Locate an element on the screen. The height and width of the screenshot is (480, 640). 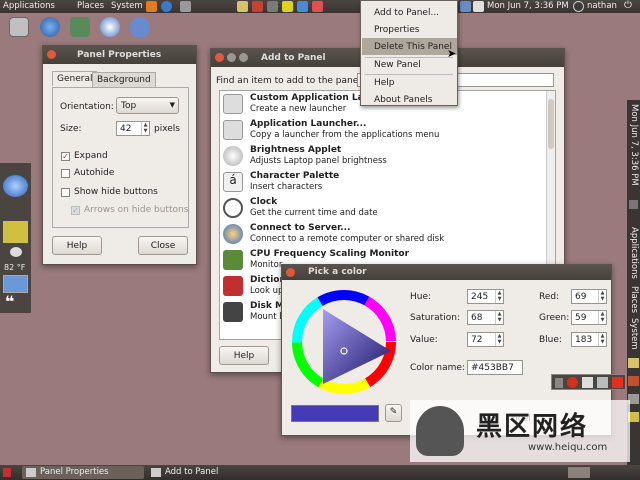
scrollbar-thumb is located at coordinates (551, 124).